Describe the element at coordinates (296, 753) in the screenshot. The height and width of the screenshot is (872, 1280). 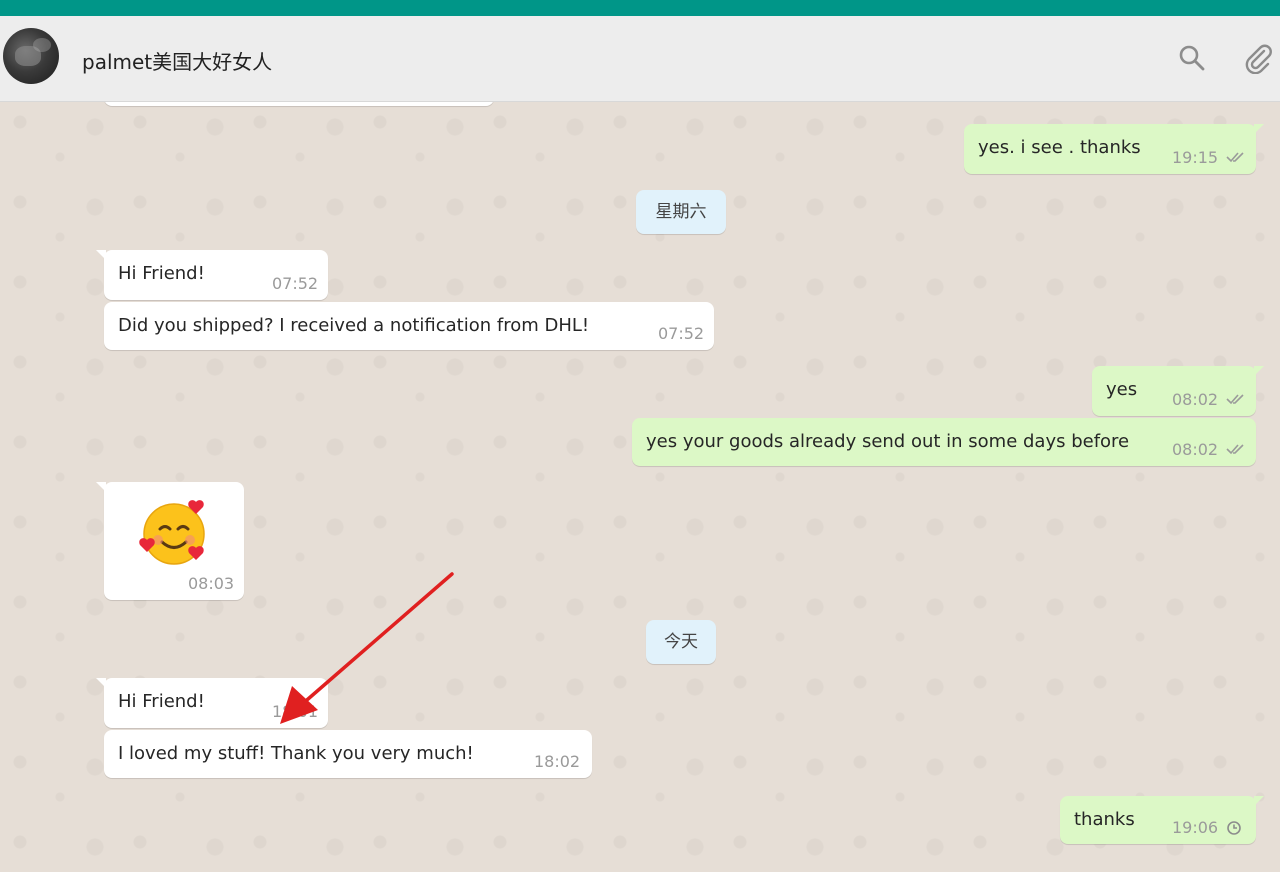
I see `message-text: I loved my stuff! Thank you very much!` at that location.